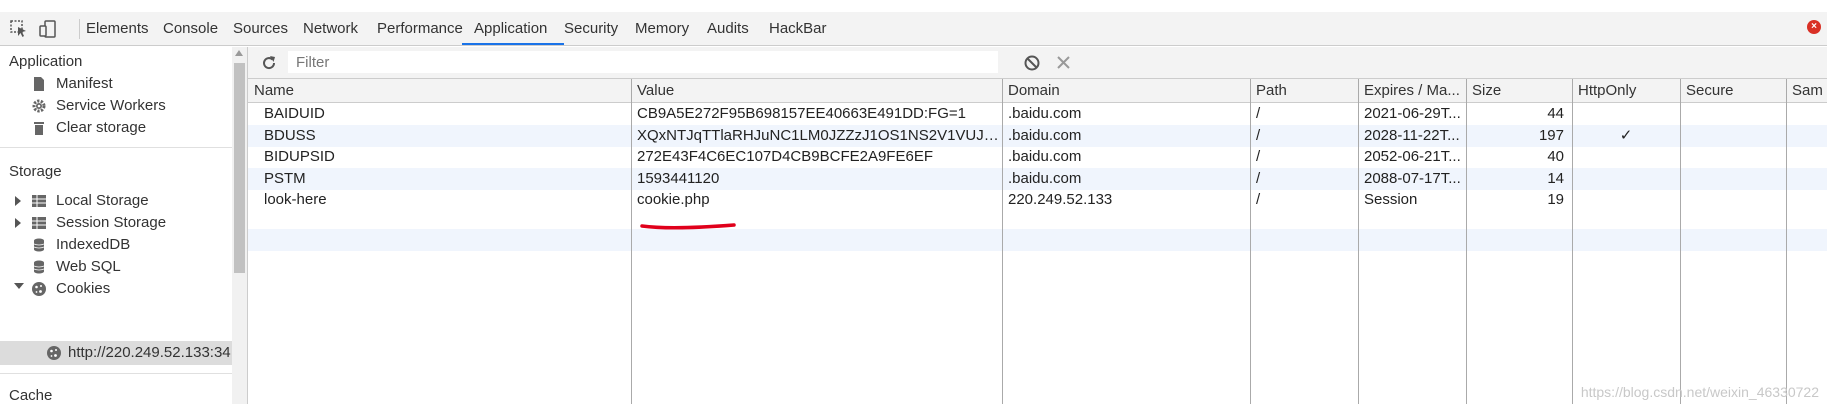  Describe the element at coordinates (285, 178) in the screenshot. I see `cell-name: PSTM` at that location.